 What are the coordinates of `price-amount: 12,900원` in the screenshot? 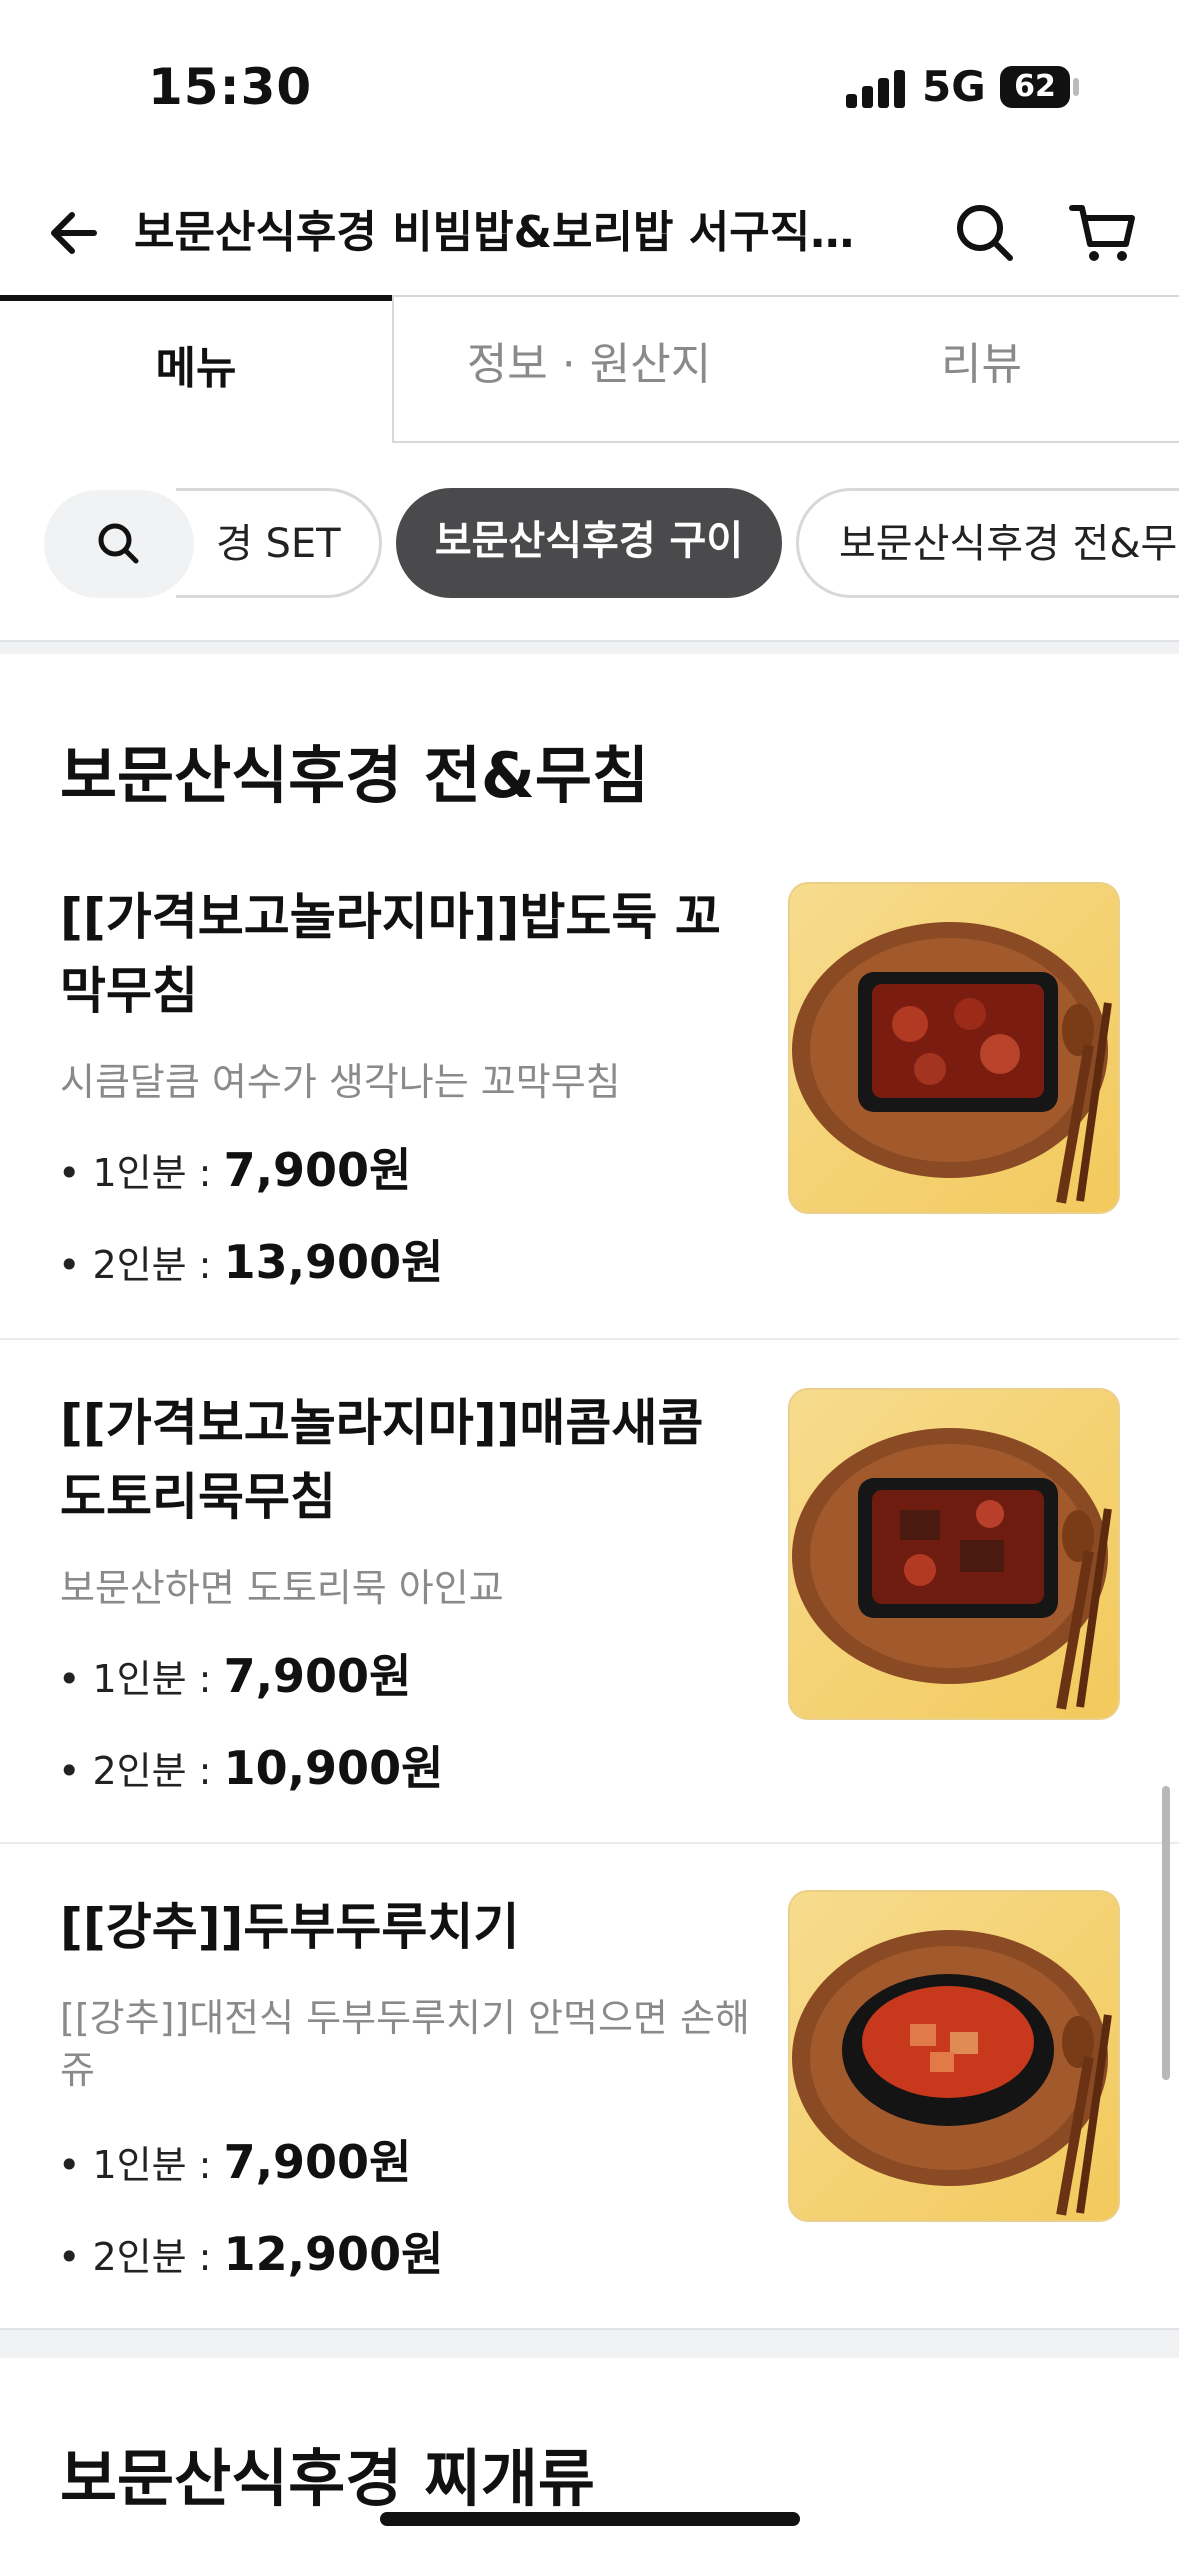 It's located at (333, 2254).